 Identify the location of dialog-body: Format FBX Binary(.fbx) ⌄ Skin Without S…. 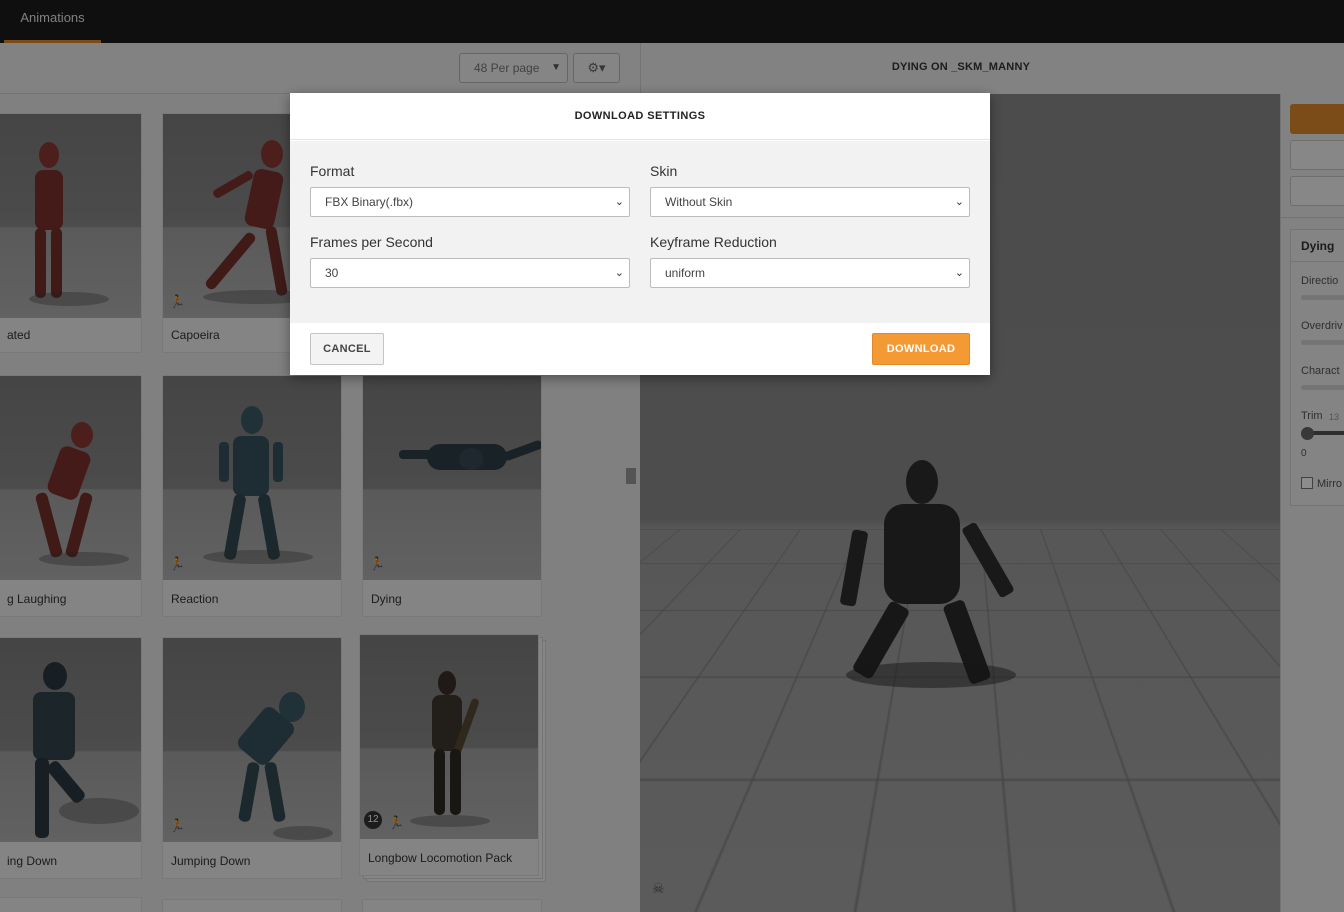
(640, 232).